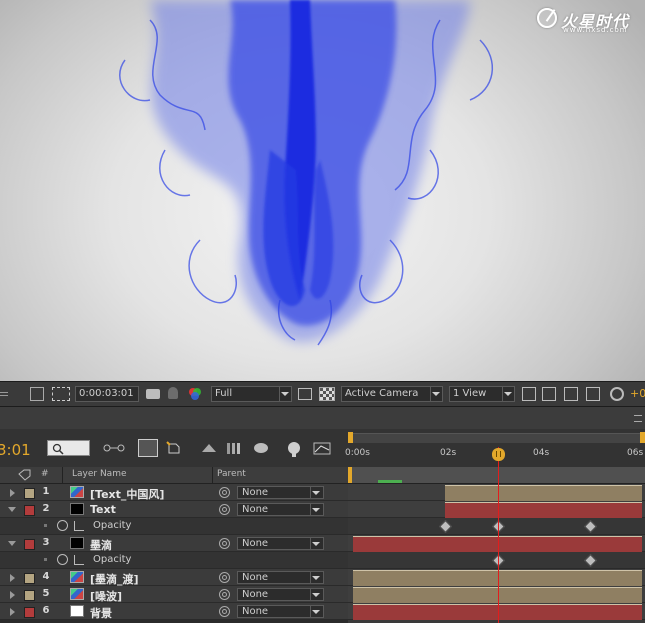 This screenshot has width=645, height=623. Describe the element at coordinates (209, 448) in the screenshot. I see `frame-blending-icon` at that location.